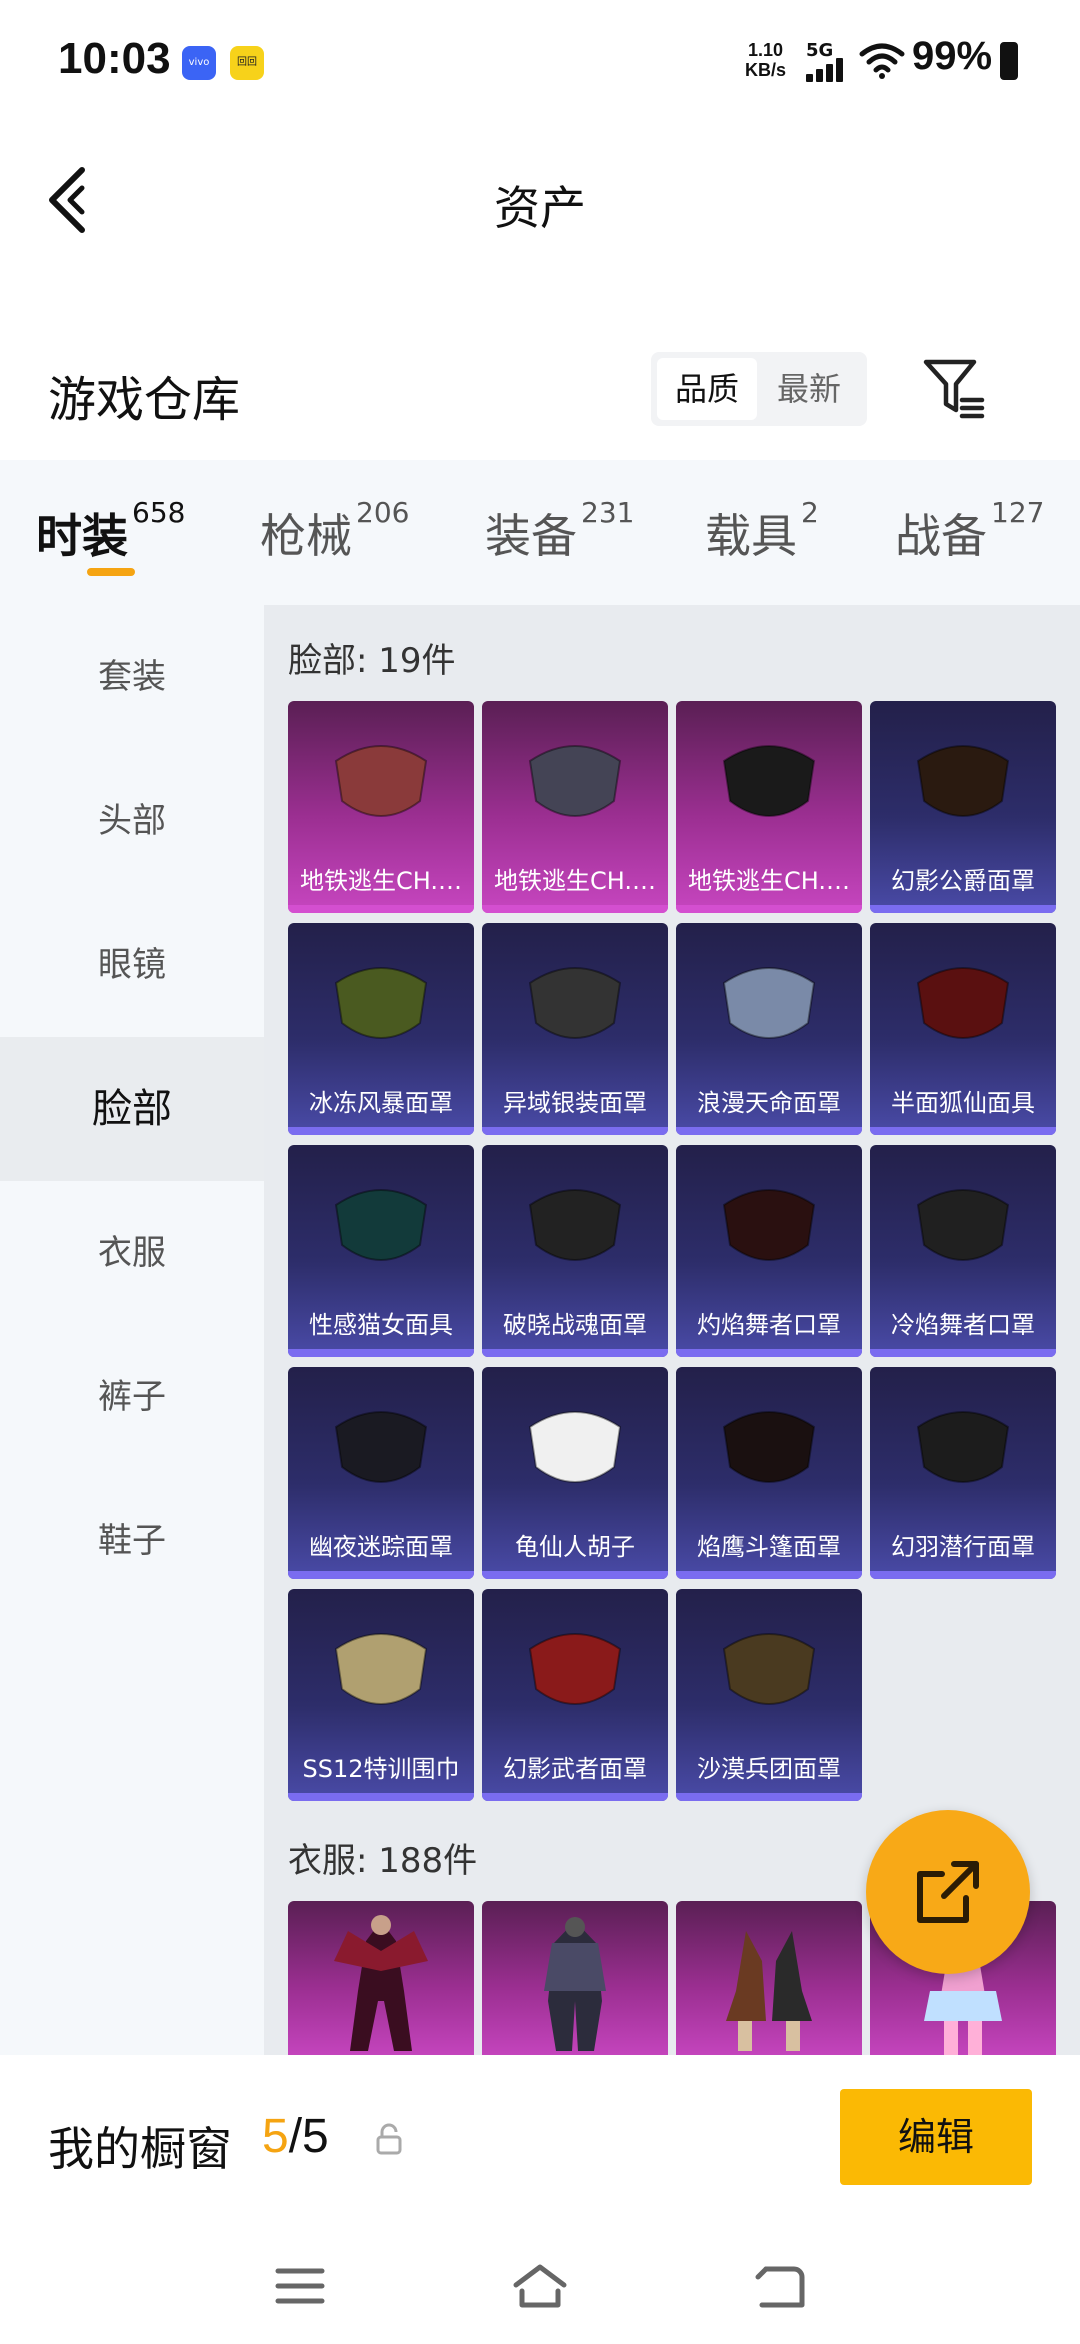 Image resolution: width=1080 pixels, height=2344 pixels. What do you see at coordinates (381, 1769) in the screenshot?
I see `item-name: SS12特训围巾` at bounding box center [381, 1769].